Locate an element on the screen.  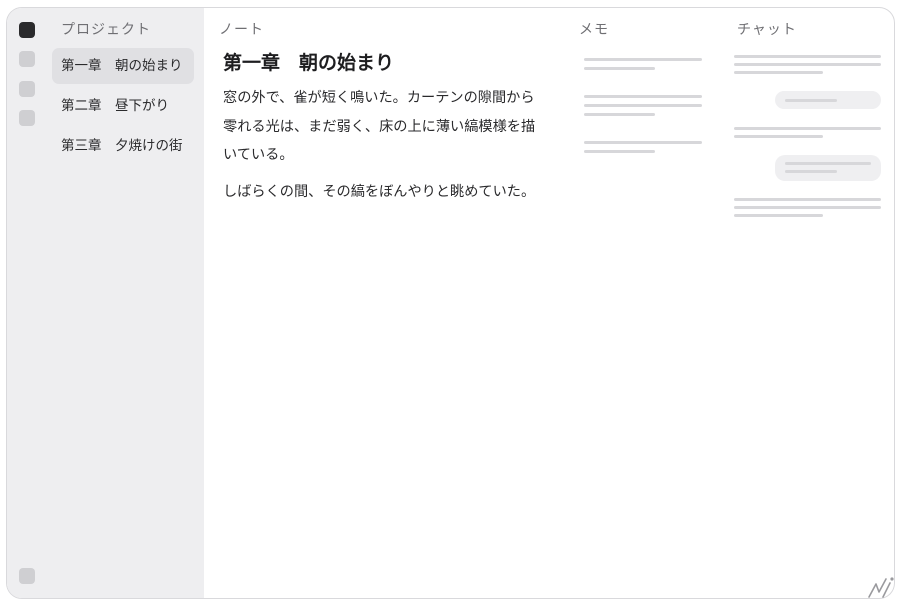
note-paragraph: しばらくの間、その縞をぼんやりと眺めていた。 is located at coordinates (382, 192).